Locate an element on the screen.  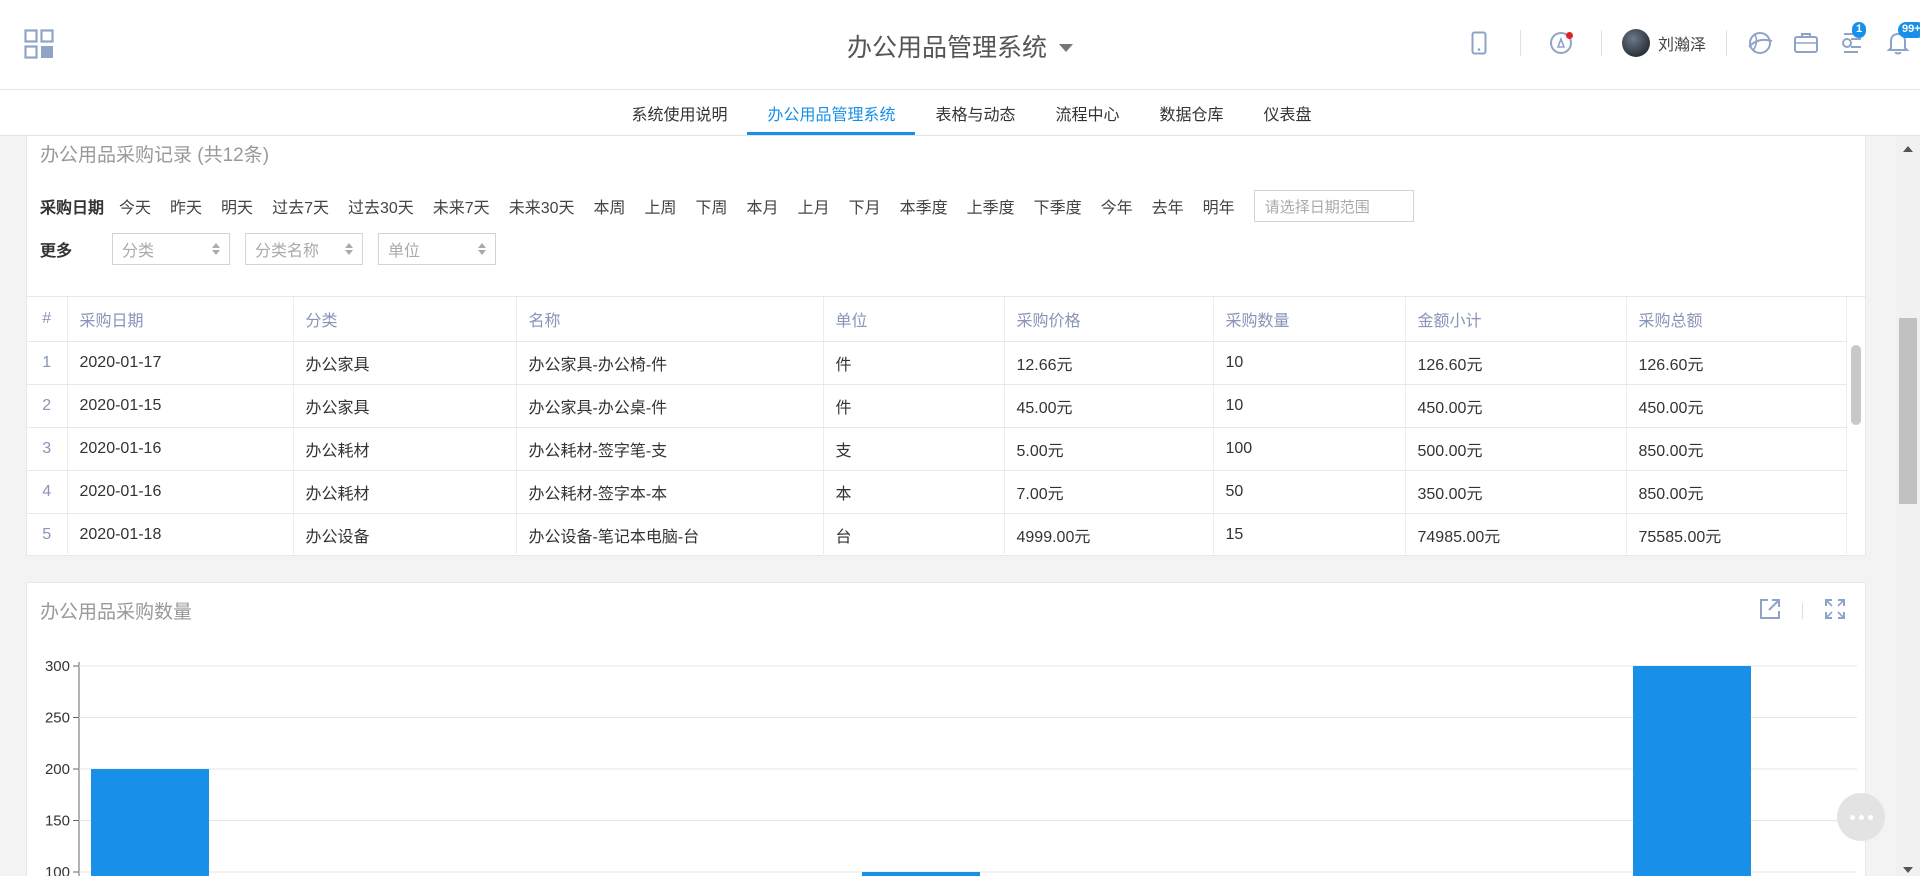
range-next-week: 下周 is located at coordinates (712, 206).